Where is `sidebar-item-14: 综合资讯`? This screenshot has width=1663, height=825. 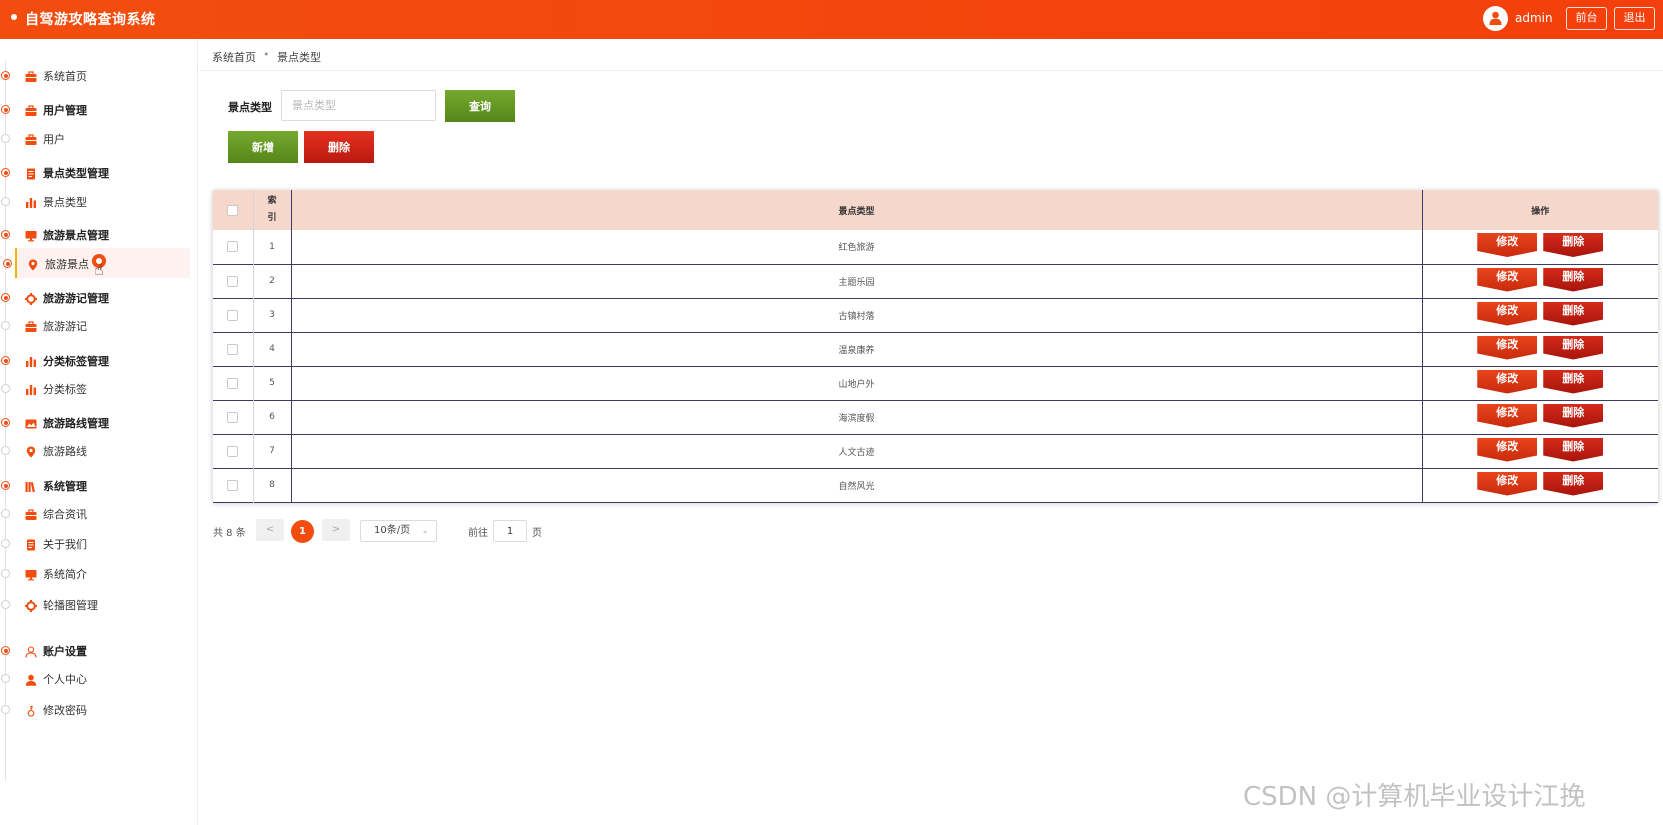 sidebar-item-14: 综合资讯 is located at coordinates (95, 513).